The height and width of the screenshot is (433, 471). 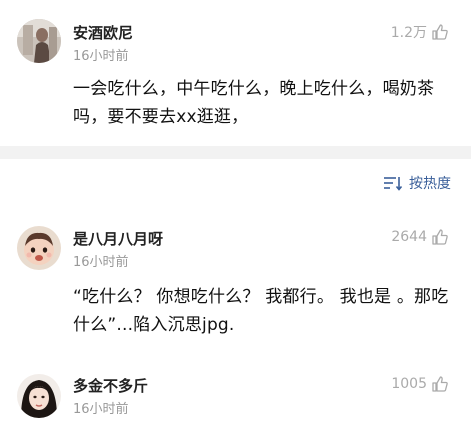 What do you see at coordinates (261, 311) in the screenshot?
I see `comment-text: “吃什么？ 你想吃什么？ 我都行。 我也是 。那吃什么”...陷入沉思jpg.` at bounding box center [261, 311].